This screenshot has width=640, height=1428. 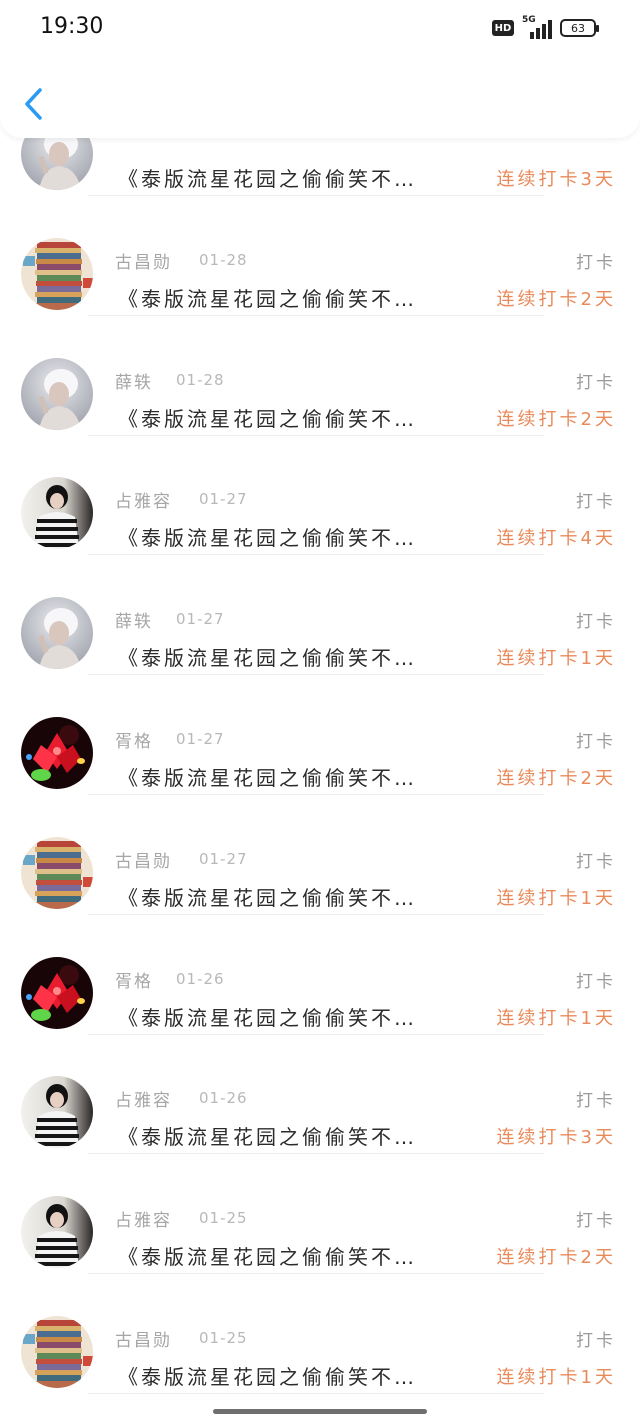 I want to click on checkin-record-row: 古昌勋 01-28 打卡《泰版流星花园之偷偷笑不… 连续打卡2天, so click(x=320, y=274).